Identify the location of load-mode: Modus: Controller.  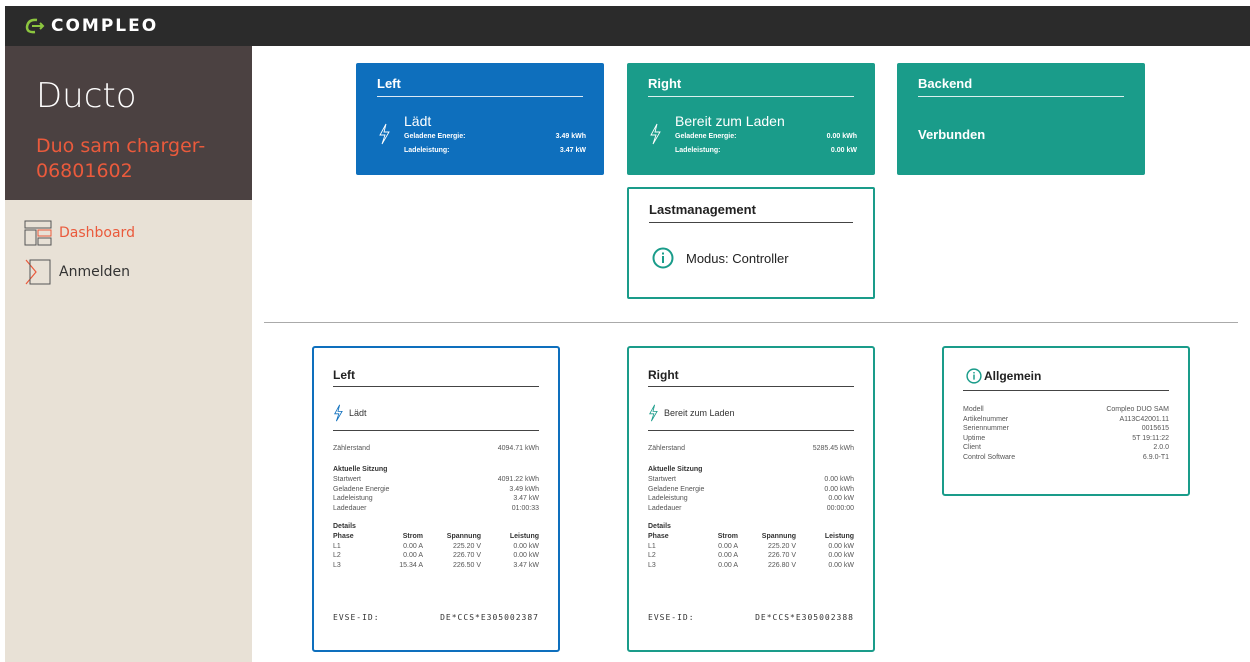
(720, 258).